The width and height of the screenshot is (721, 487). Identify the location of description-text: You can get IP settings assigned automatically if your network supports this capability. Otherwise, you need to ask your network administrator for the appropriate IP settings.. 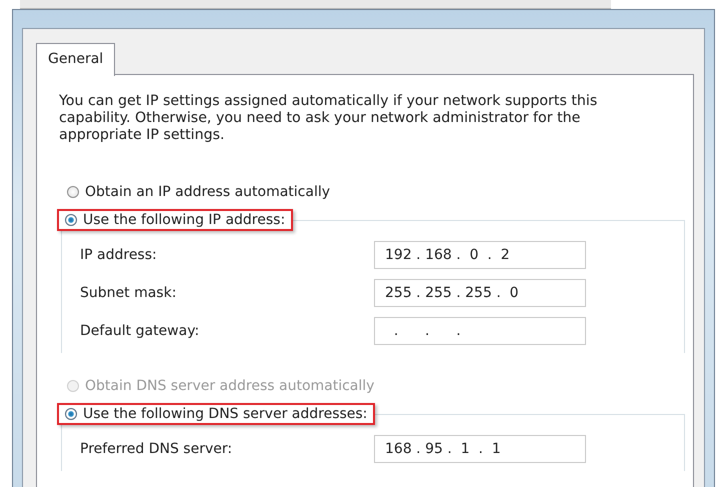
(328, 118).